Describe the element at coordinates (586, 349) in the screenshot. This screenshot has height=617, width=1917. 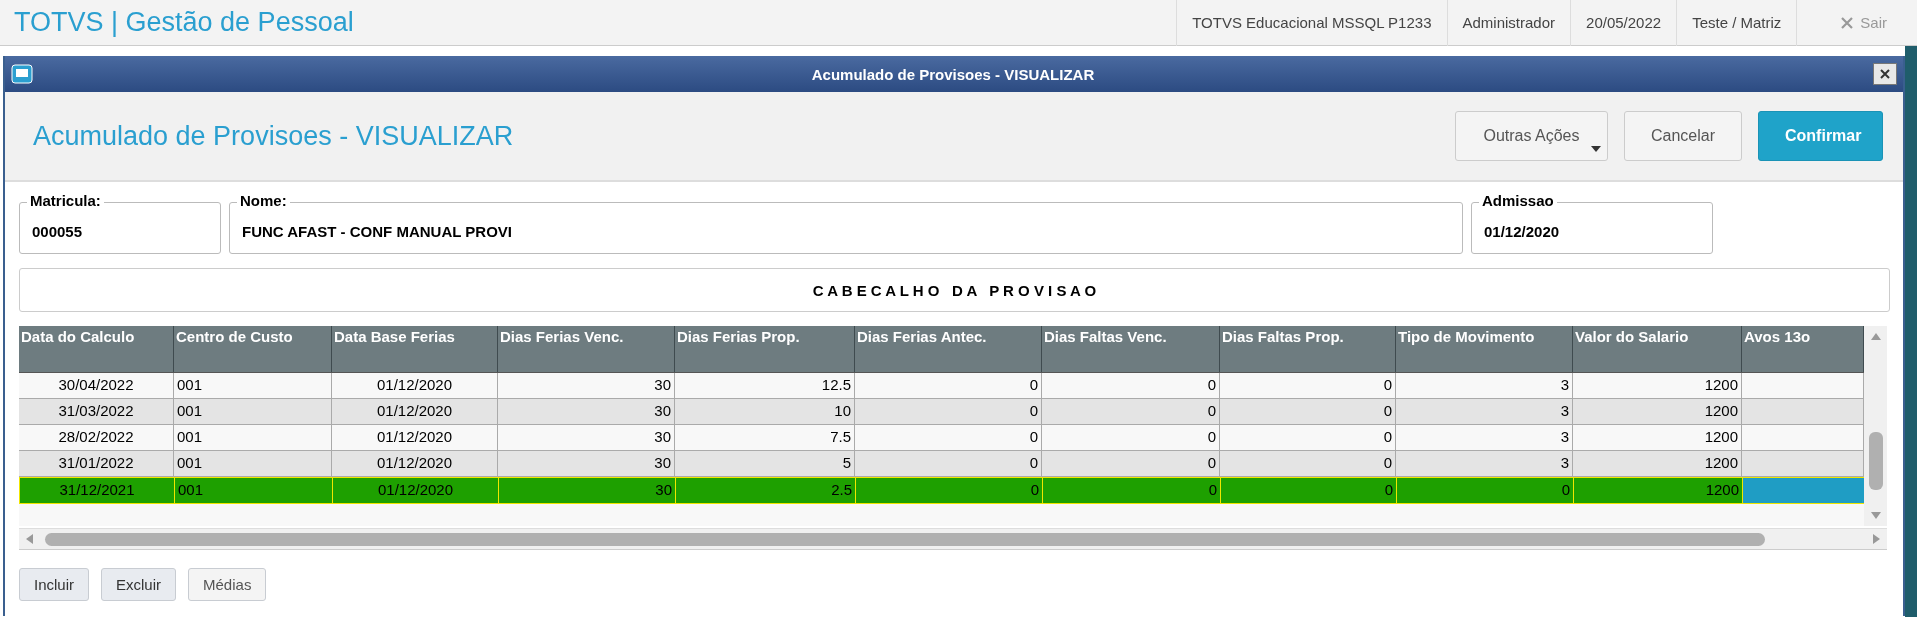
I see `column-header: Dias Ferias Venc.` at that location.